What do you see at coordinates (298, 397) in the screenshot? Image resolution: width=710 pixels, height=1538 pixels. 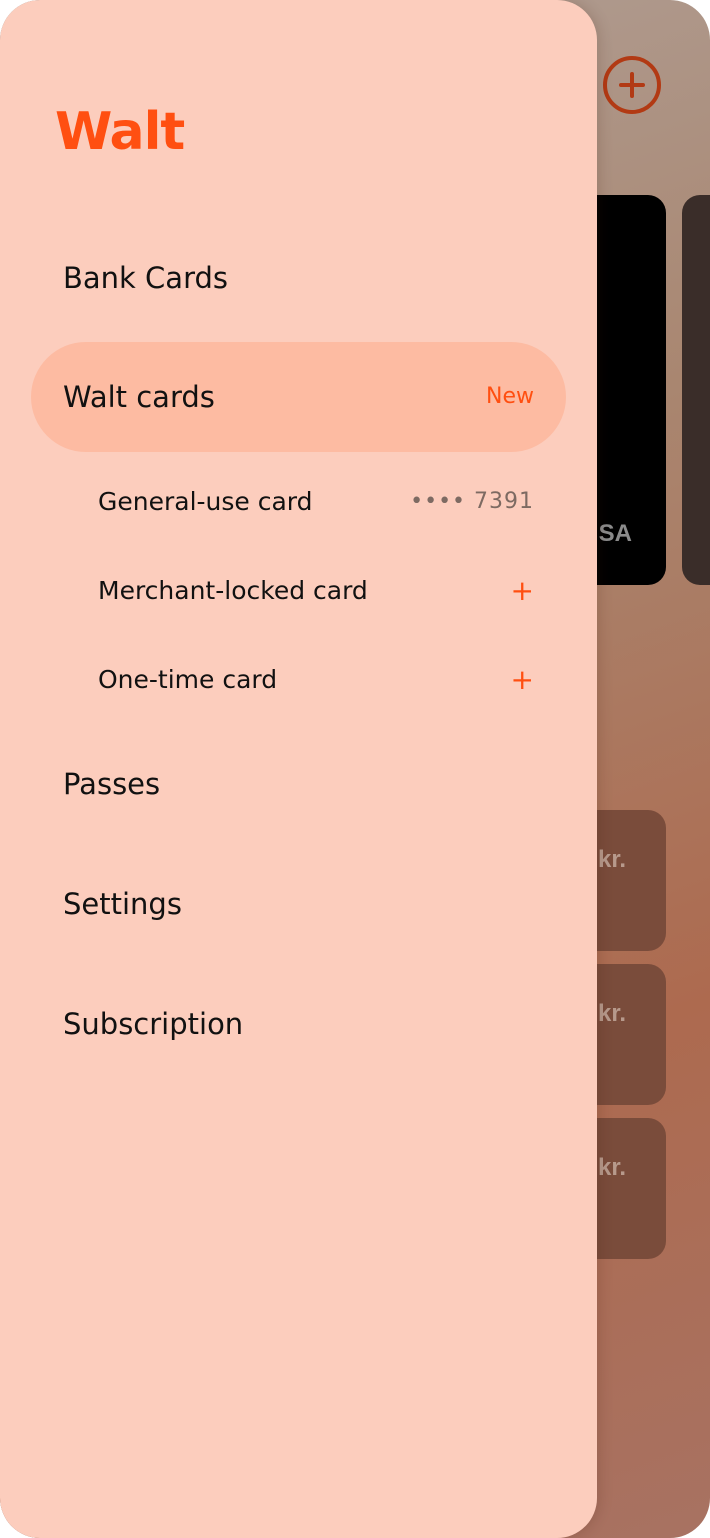 I see `nav-item-walt-cards: Walt cards New` at bounding box center [298, 397].